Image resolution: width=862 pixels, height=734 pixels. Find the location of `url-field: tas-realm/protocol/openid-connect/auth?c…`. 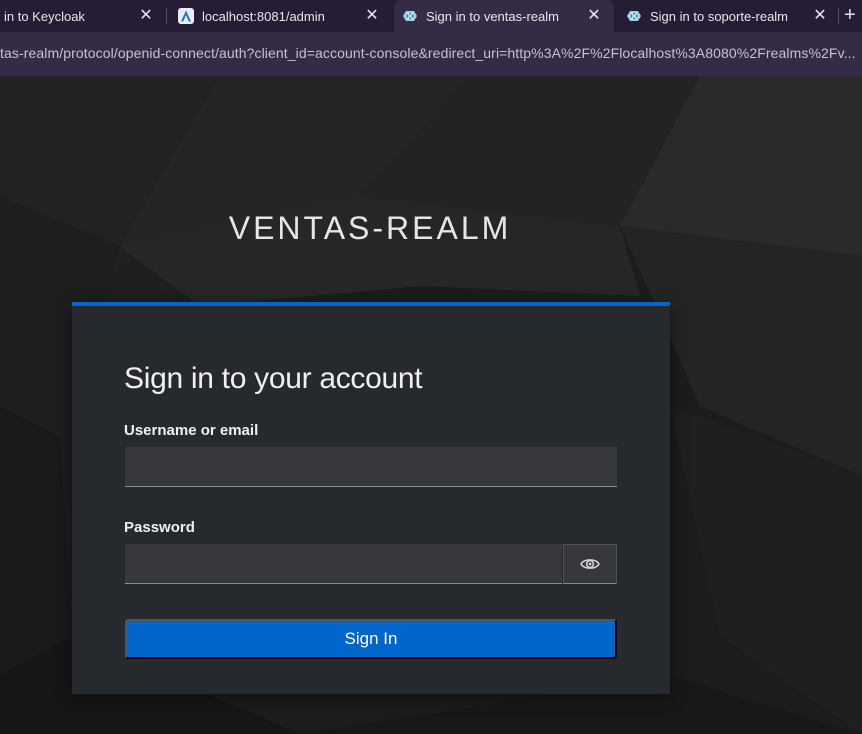

url-field: tas-realm/protocol/openid-connect/auth?c… is located at coordinates (431, 53).